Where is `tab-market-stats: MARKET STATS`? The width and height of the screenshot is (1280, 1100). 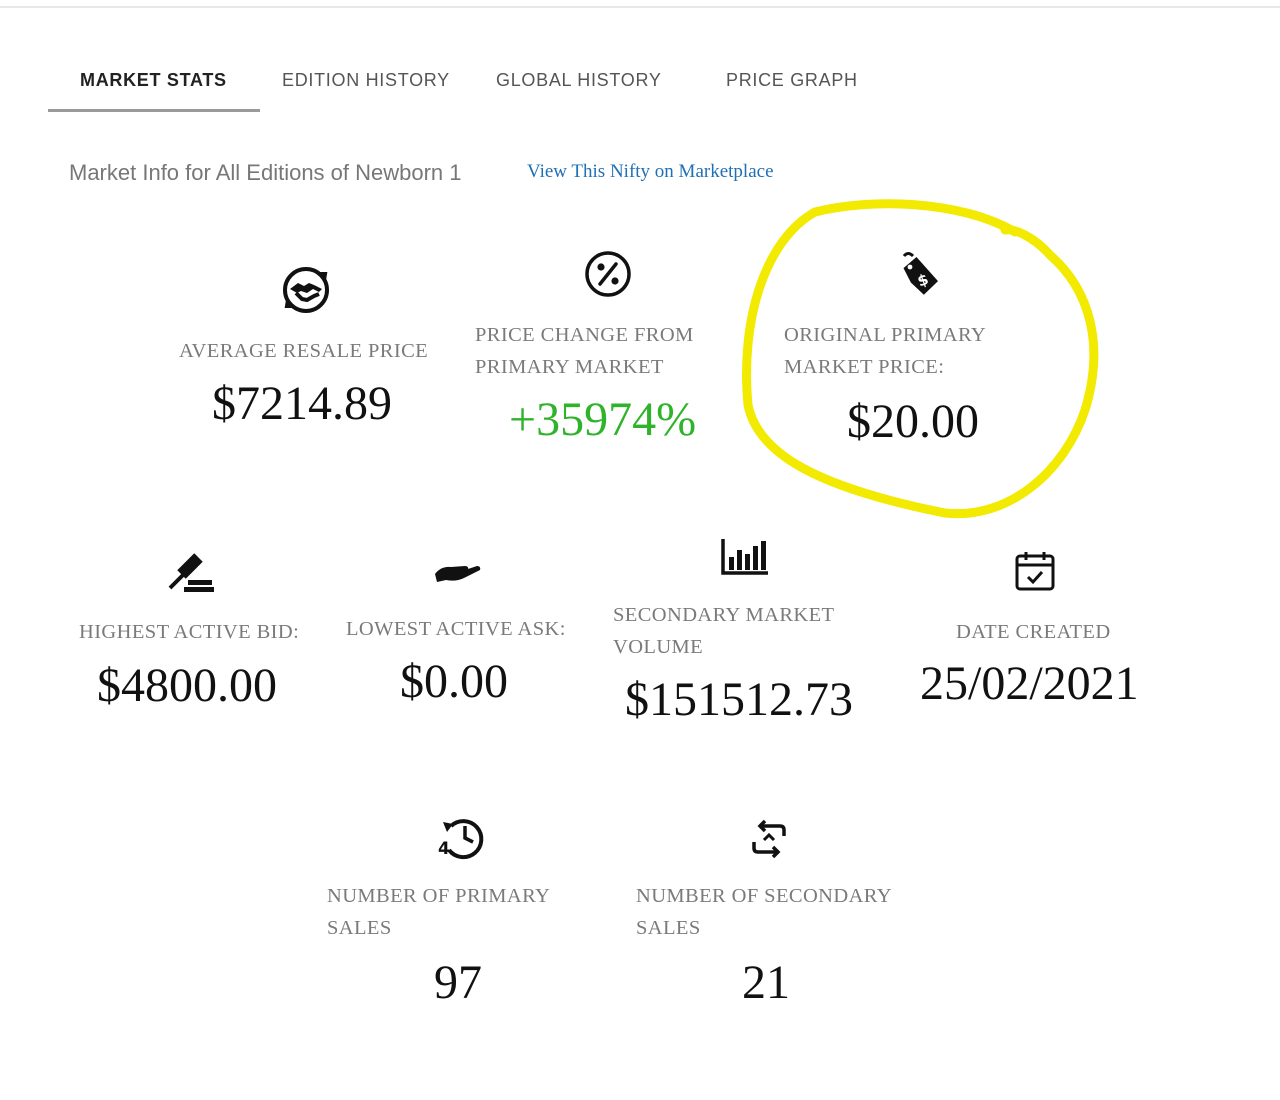
tab-market-stats: MARKET STATS is located at coordinates (153, 80).